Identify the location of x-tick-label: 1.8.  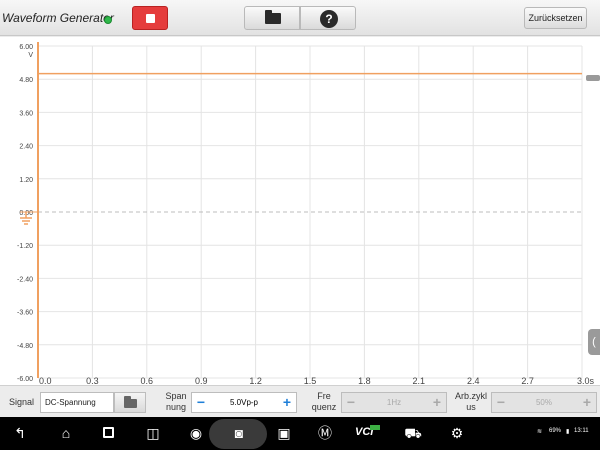
(364, 380).